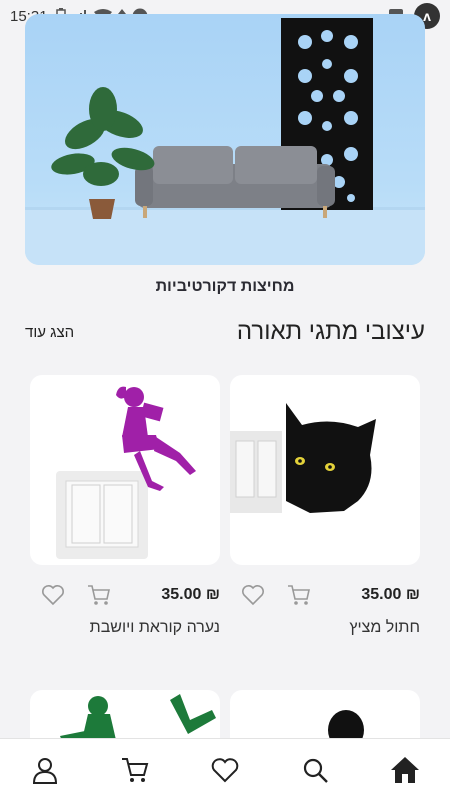 The width and height of the screenshot is (450, 800). I want to click on banner-caption: מחיצות דקורטיביות, so click(225, 287).